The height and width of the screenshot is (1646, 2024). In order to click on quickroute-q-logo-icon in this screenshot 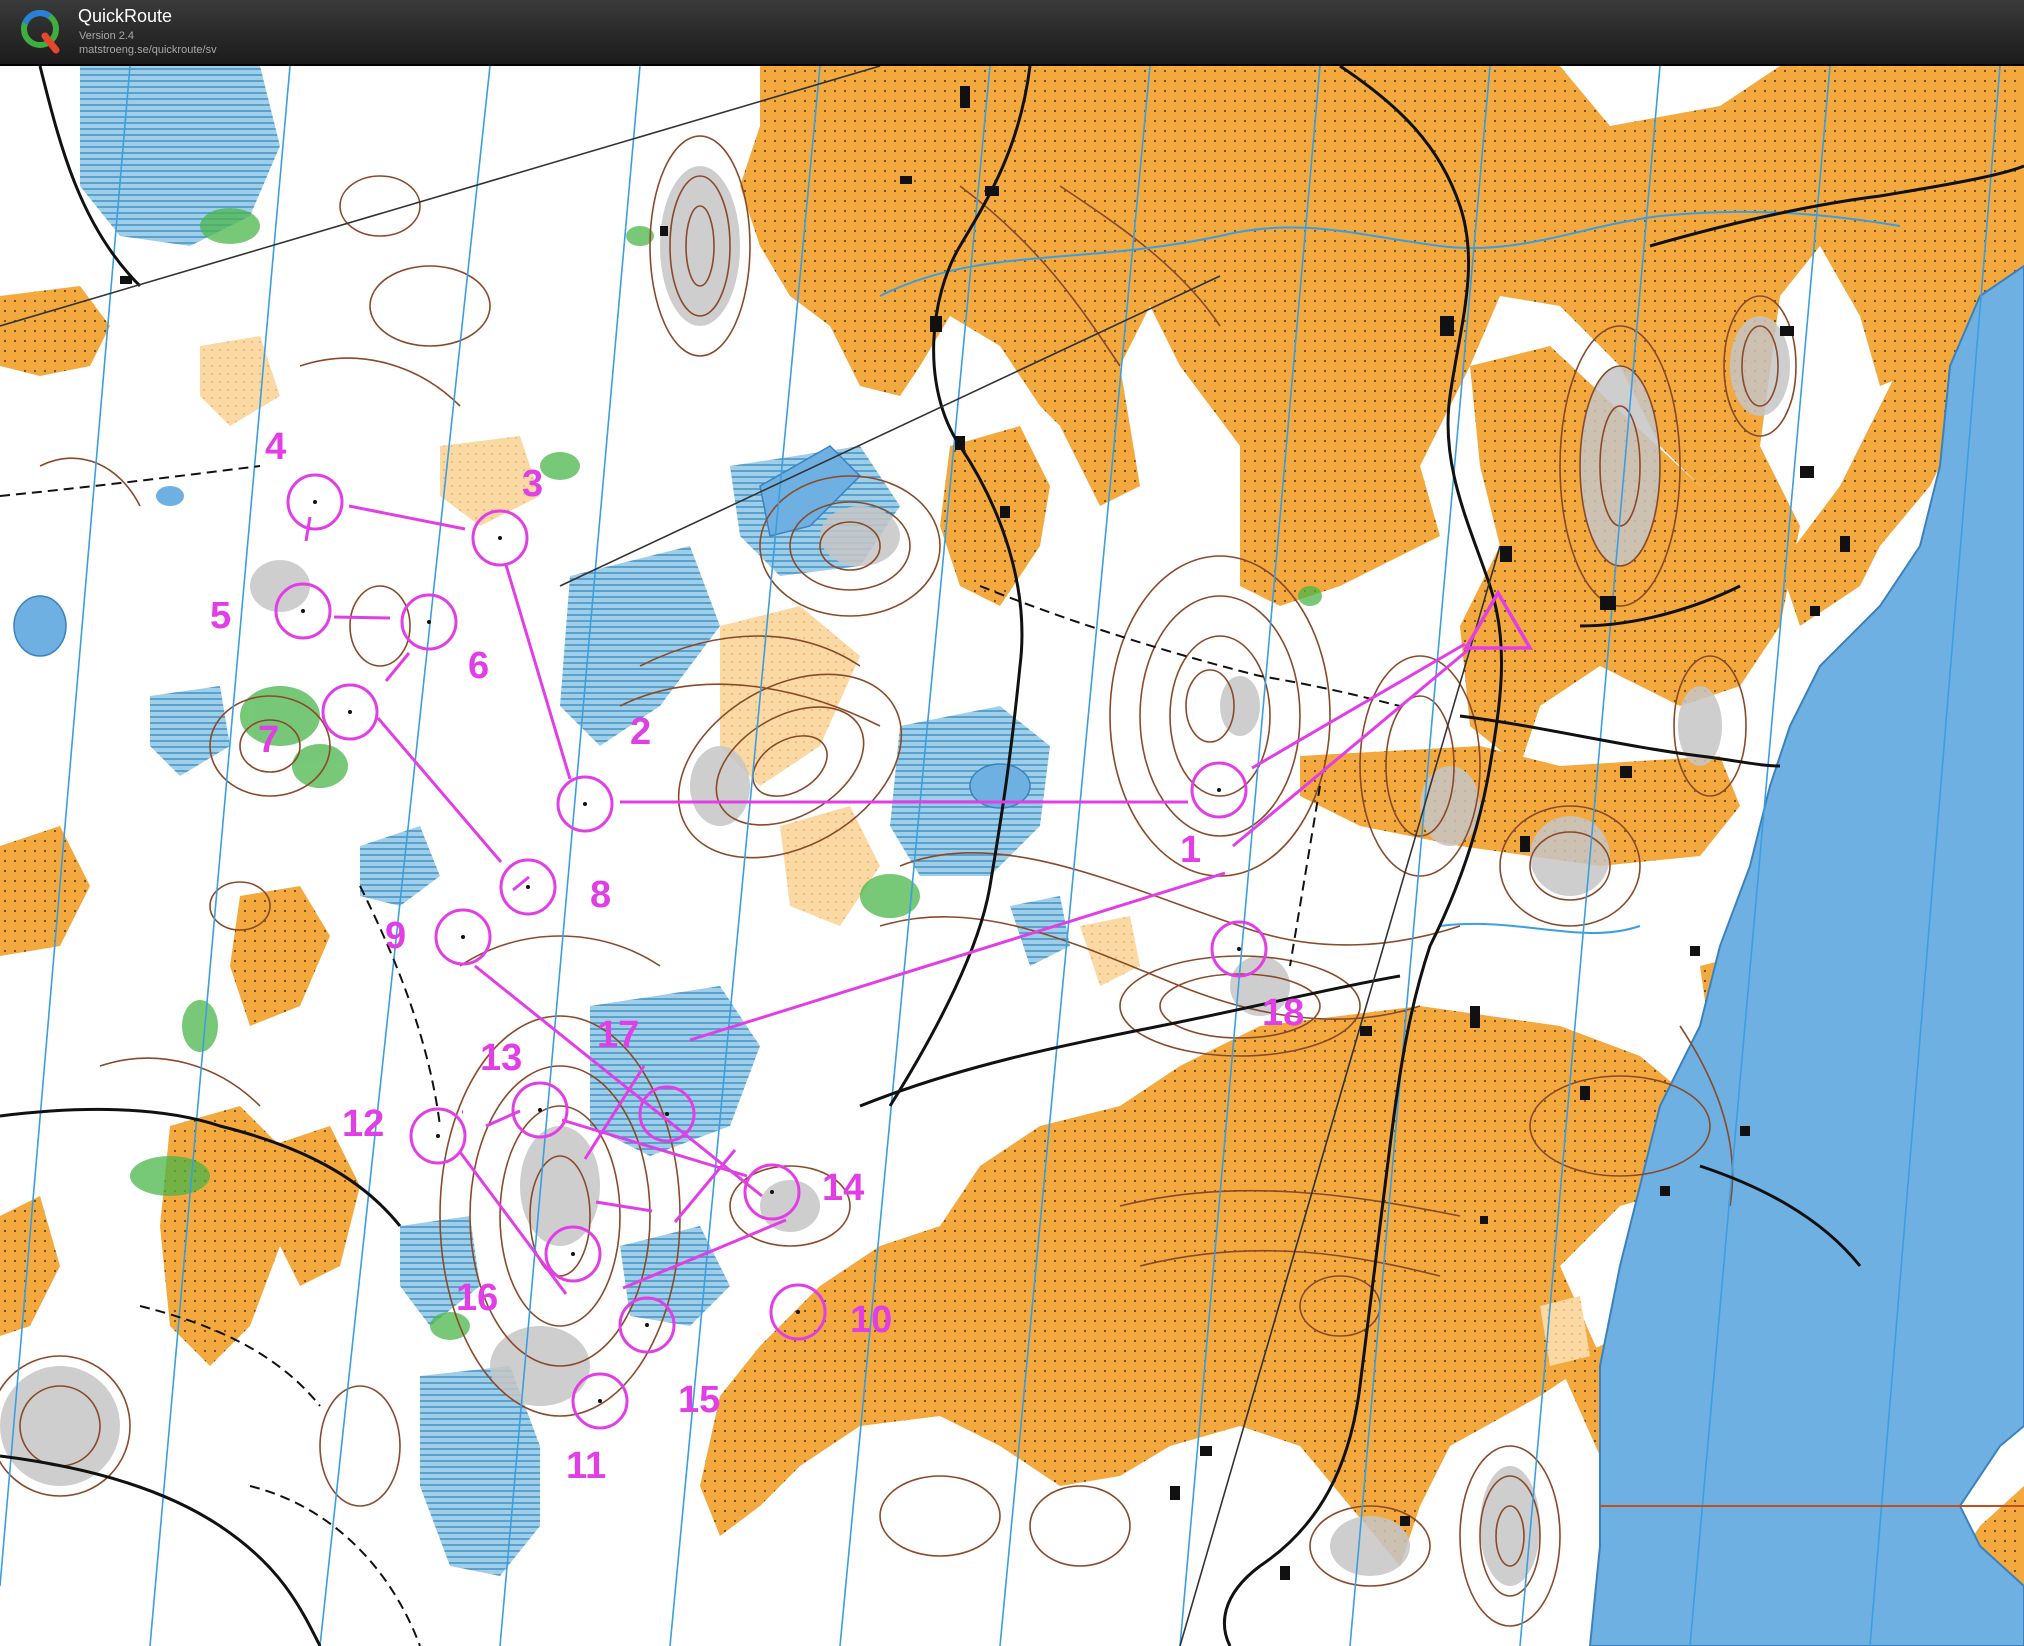, I will do `click(40, 32)`.